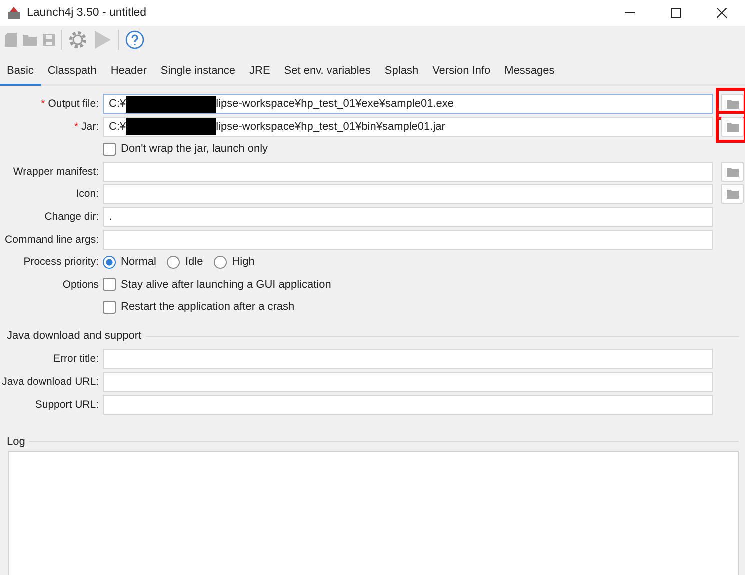 Image resolution: width=745 pixels, height=575 pixels. I want to click on play-icon, so click(103, 40).